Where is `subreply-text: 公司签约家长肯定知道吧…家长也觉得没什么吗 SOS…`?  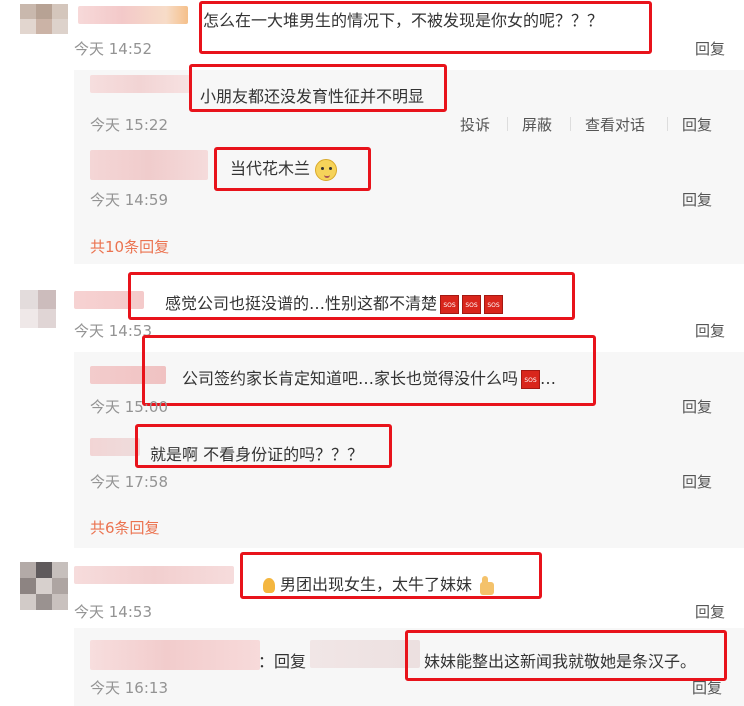 subreply-text: 公司签约家长肯定知道吧…家长也觉得没什么吗 SOS… is located at coordinates (369, 377).